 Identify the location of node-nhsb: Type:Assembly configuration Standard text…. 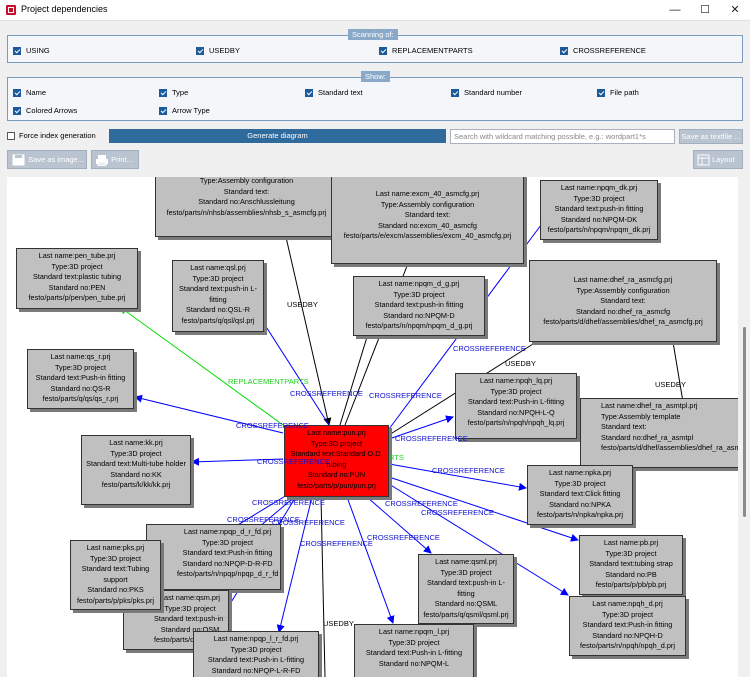
(246, 207).